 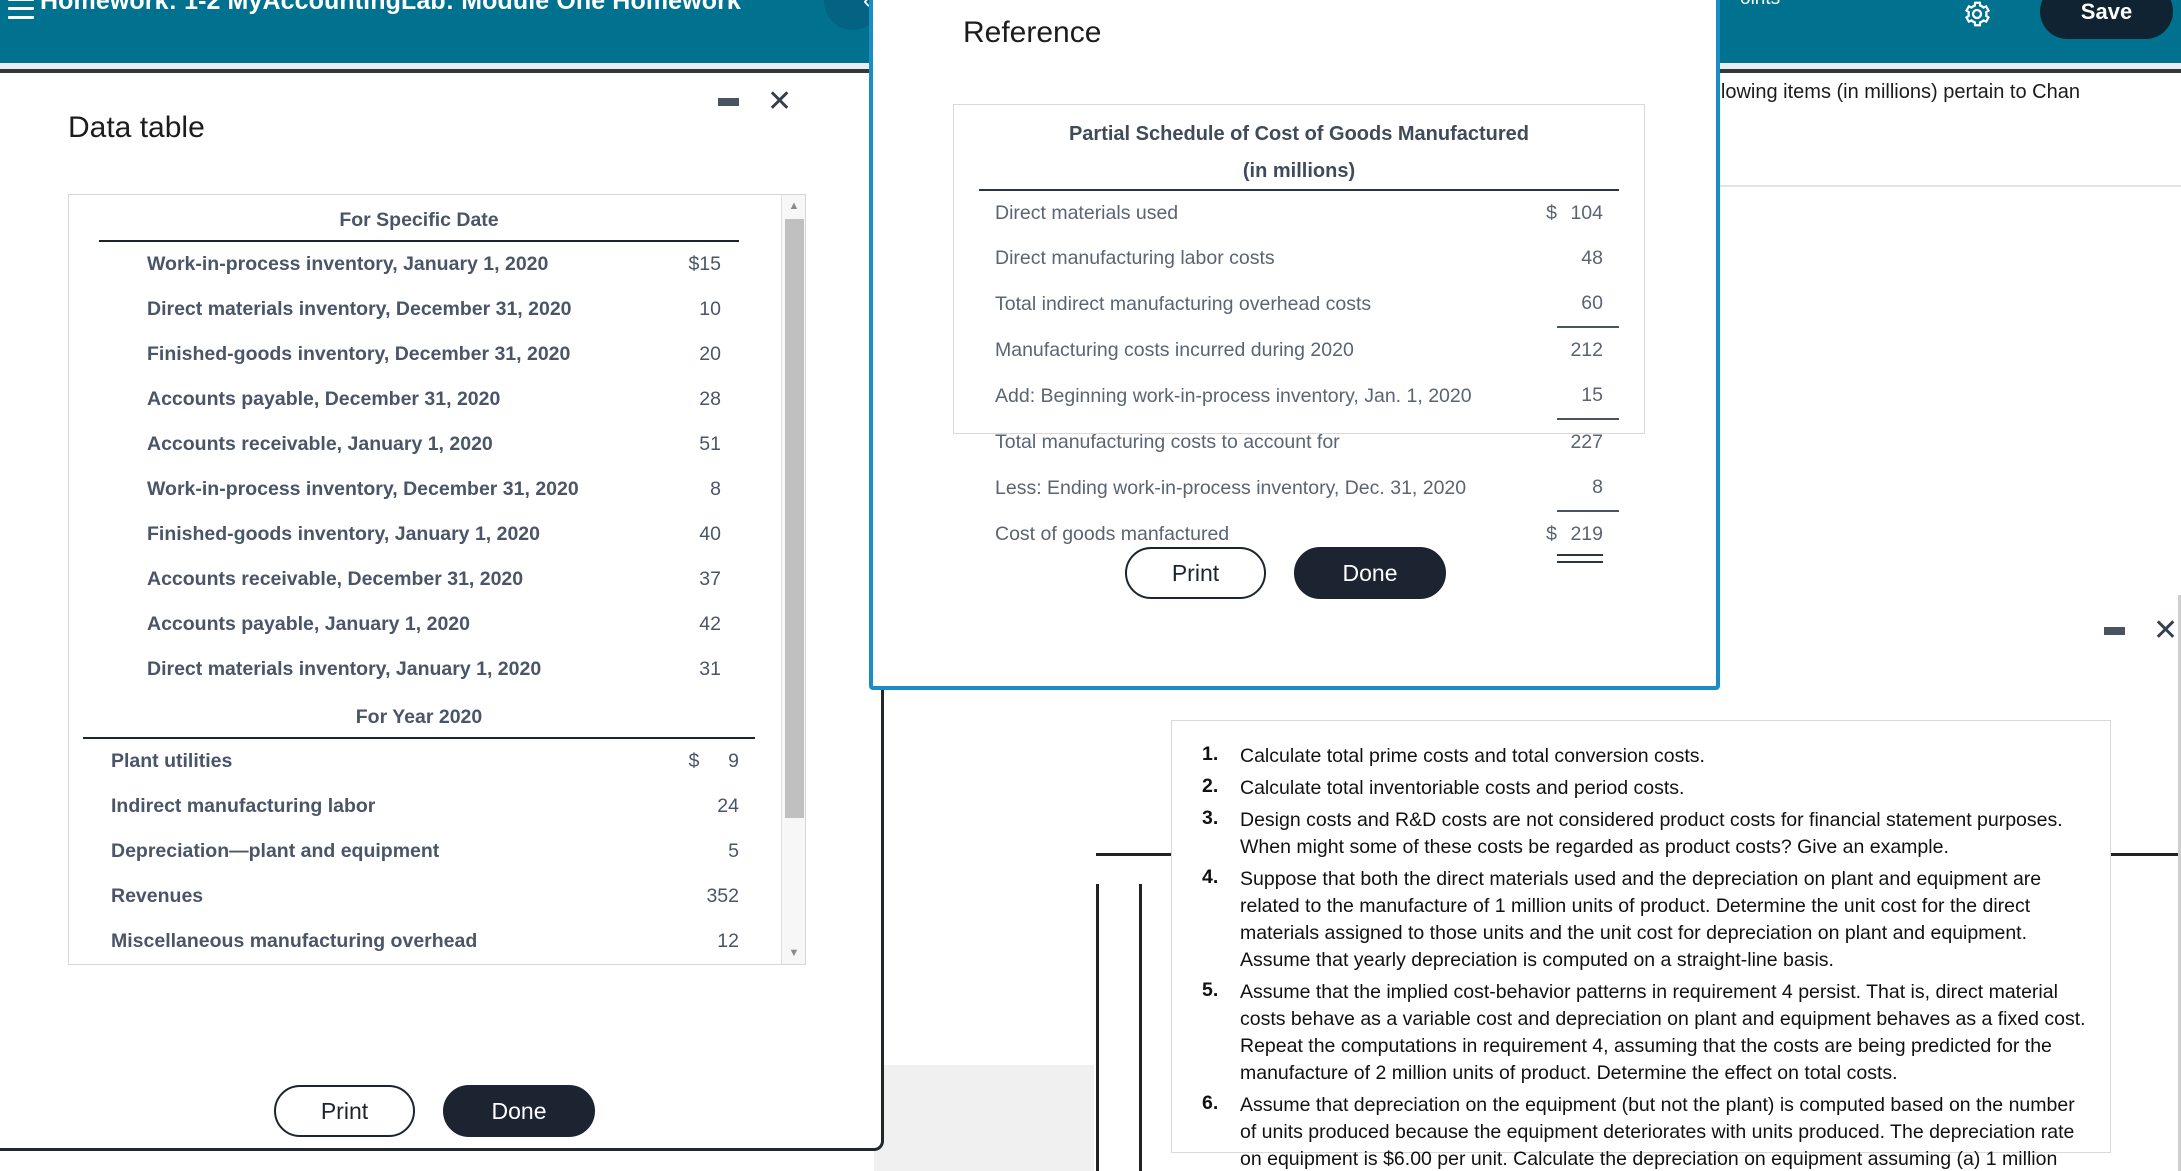 What do you see at coordinates (984, 1118) in the screenshot?
I see `background-strip` at bounding box center [984, 1118].